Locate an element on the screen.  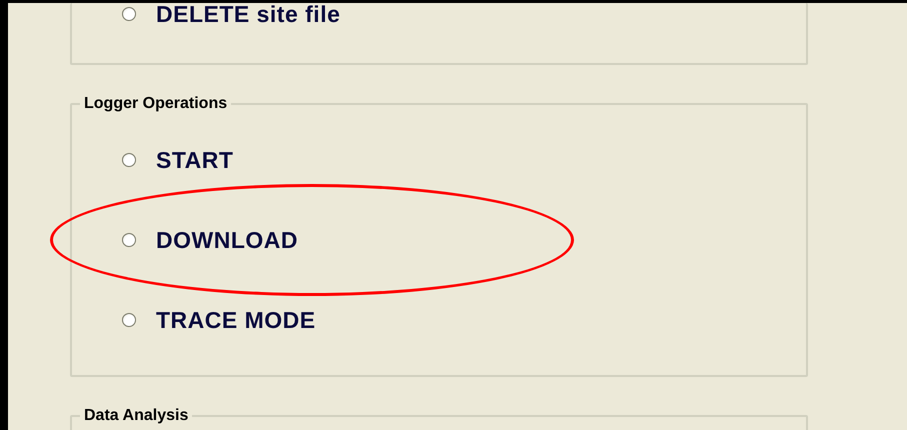
option-label: DOWNLOAD is located at coordinates (227, 240).